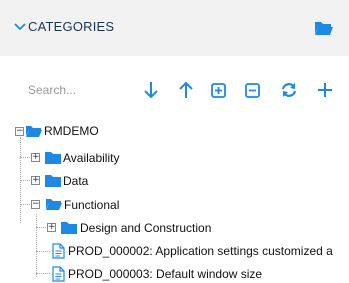 The width and height of the screenshot is (349, 283). What do you see at coordinates (92, 205) in the screenshot?
I see `tree-node-label: Functional` at bounding box center [92, 205].